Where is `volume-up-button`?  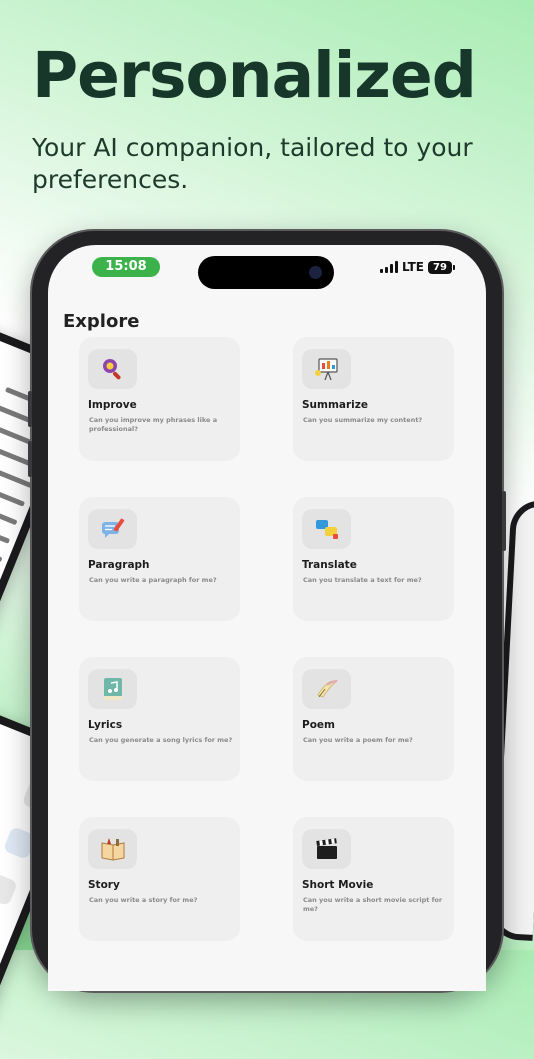
volume-up-button is located at coordinates (30, 409).